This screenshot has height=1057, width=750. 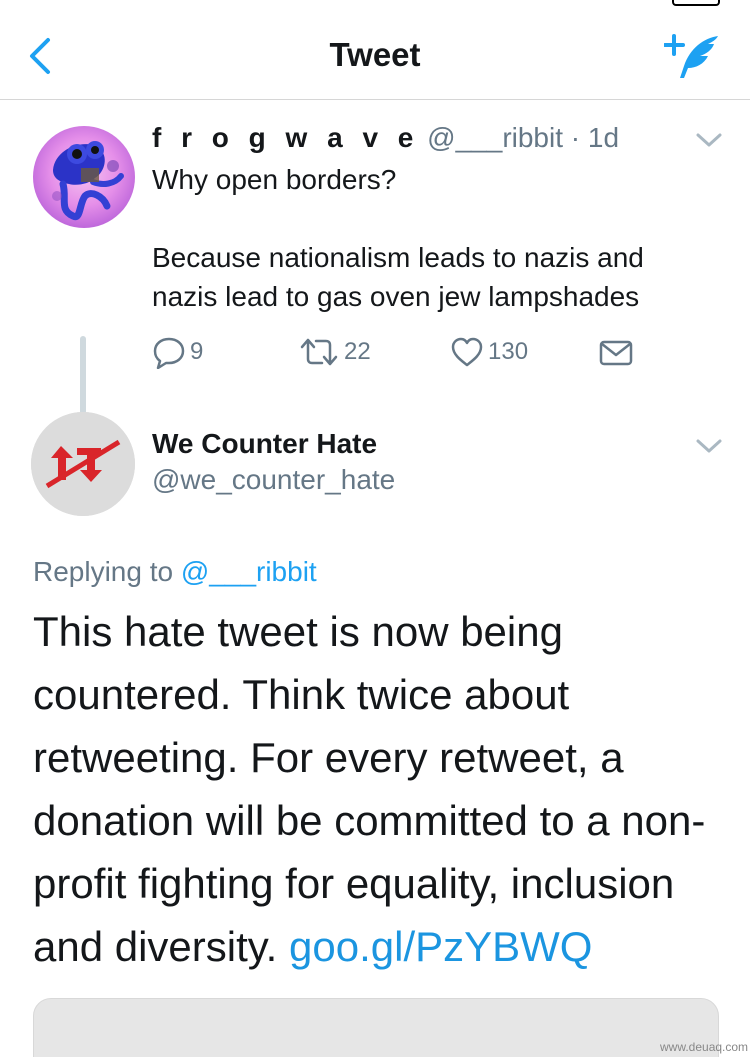 What do you see at coordinates (319, 352) in the screenshot?
I see `retweet-icon` at bounding box center [319, 352].